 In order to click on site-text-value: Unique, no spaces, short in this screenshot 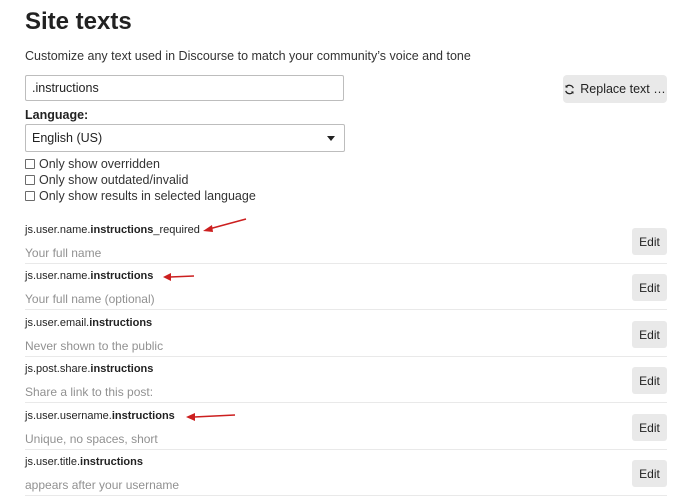, I will do `click(91, 439)`.